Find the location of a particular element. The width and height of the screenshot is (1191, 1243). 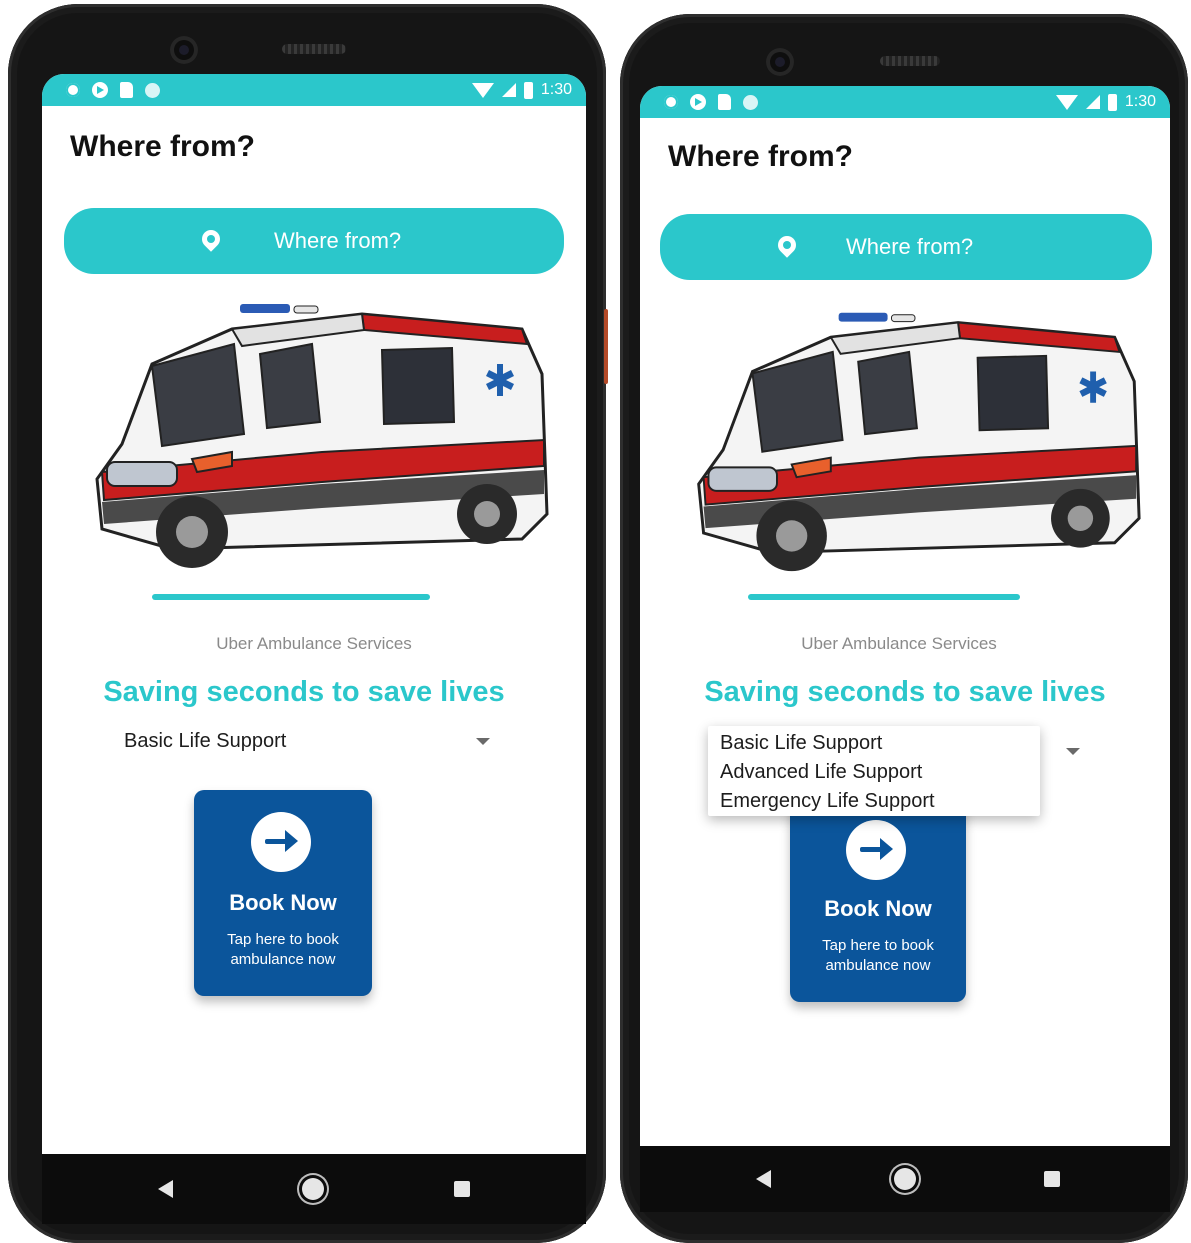

dropdown-option: Advanced Life Support is located at coordinates (821, 772).